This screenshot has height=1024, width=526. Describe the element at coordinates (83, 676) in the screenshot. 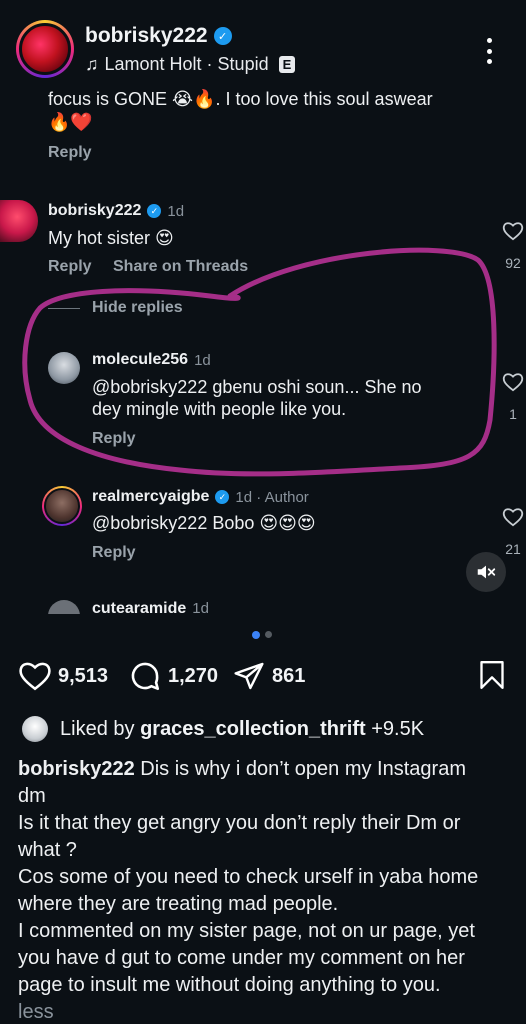

I see `like-count: 9,513` at that location.